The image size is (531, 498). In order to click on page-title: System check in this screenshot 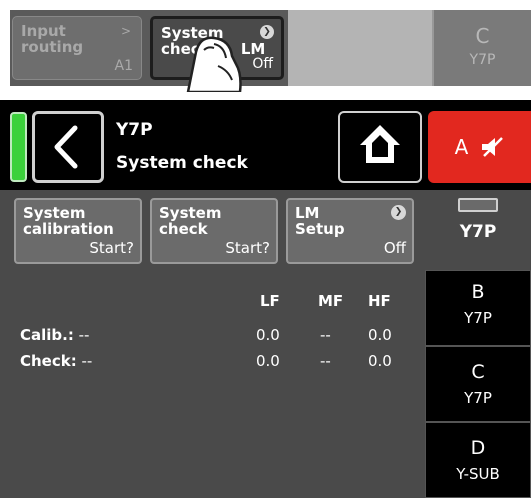, I will do `click(182, 163)`.